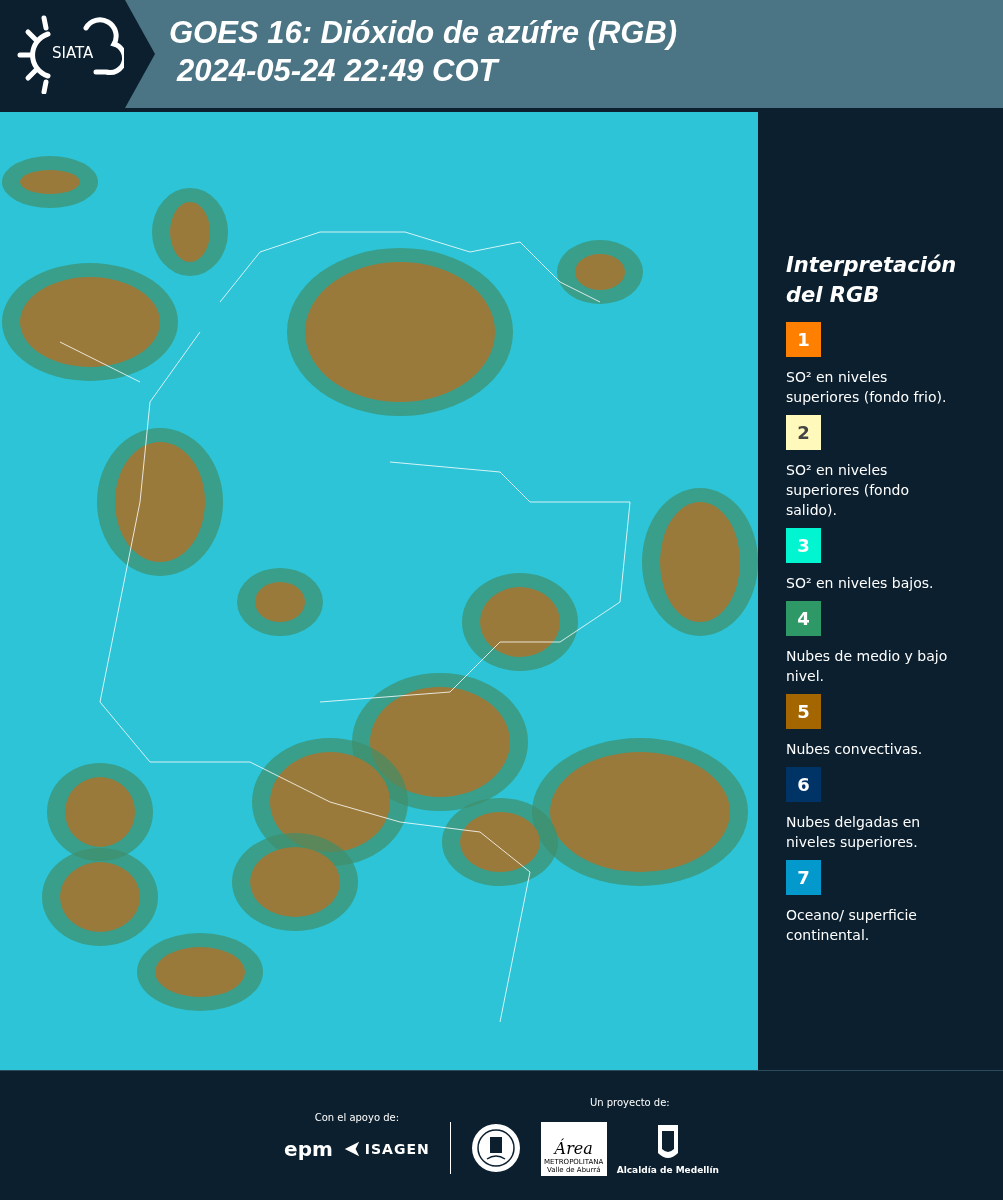 Image resolution: width=1003 pixels, height=1200 pixels. I want to click on logo-text: SIATA, so click(73, 53).